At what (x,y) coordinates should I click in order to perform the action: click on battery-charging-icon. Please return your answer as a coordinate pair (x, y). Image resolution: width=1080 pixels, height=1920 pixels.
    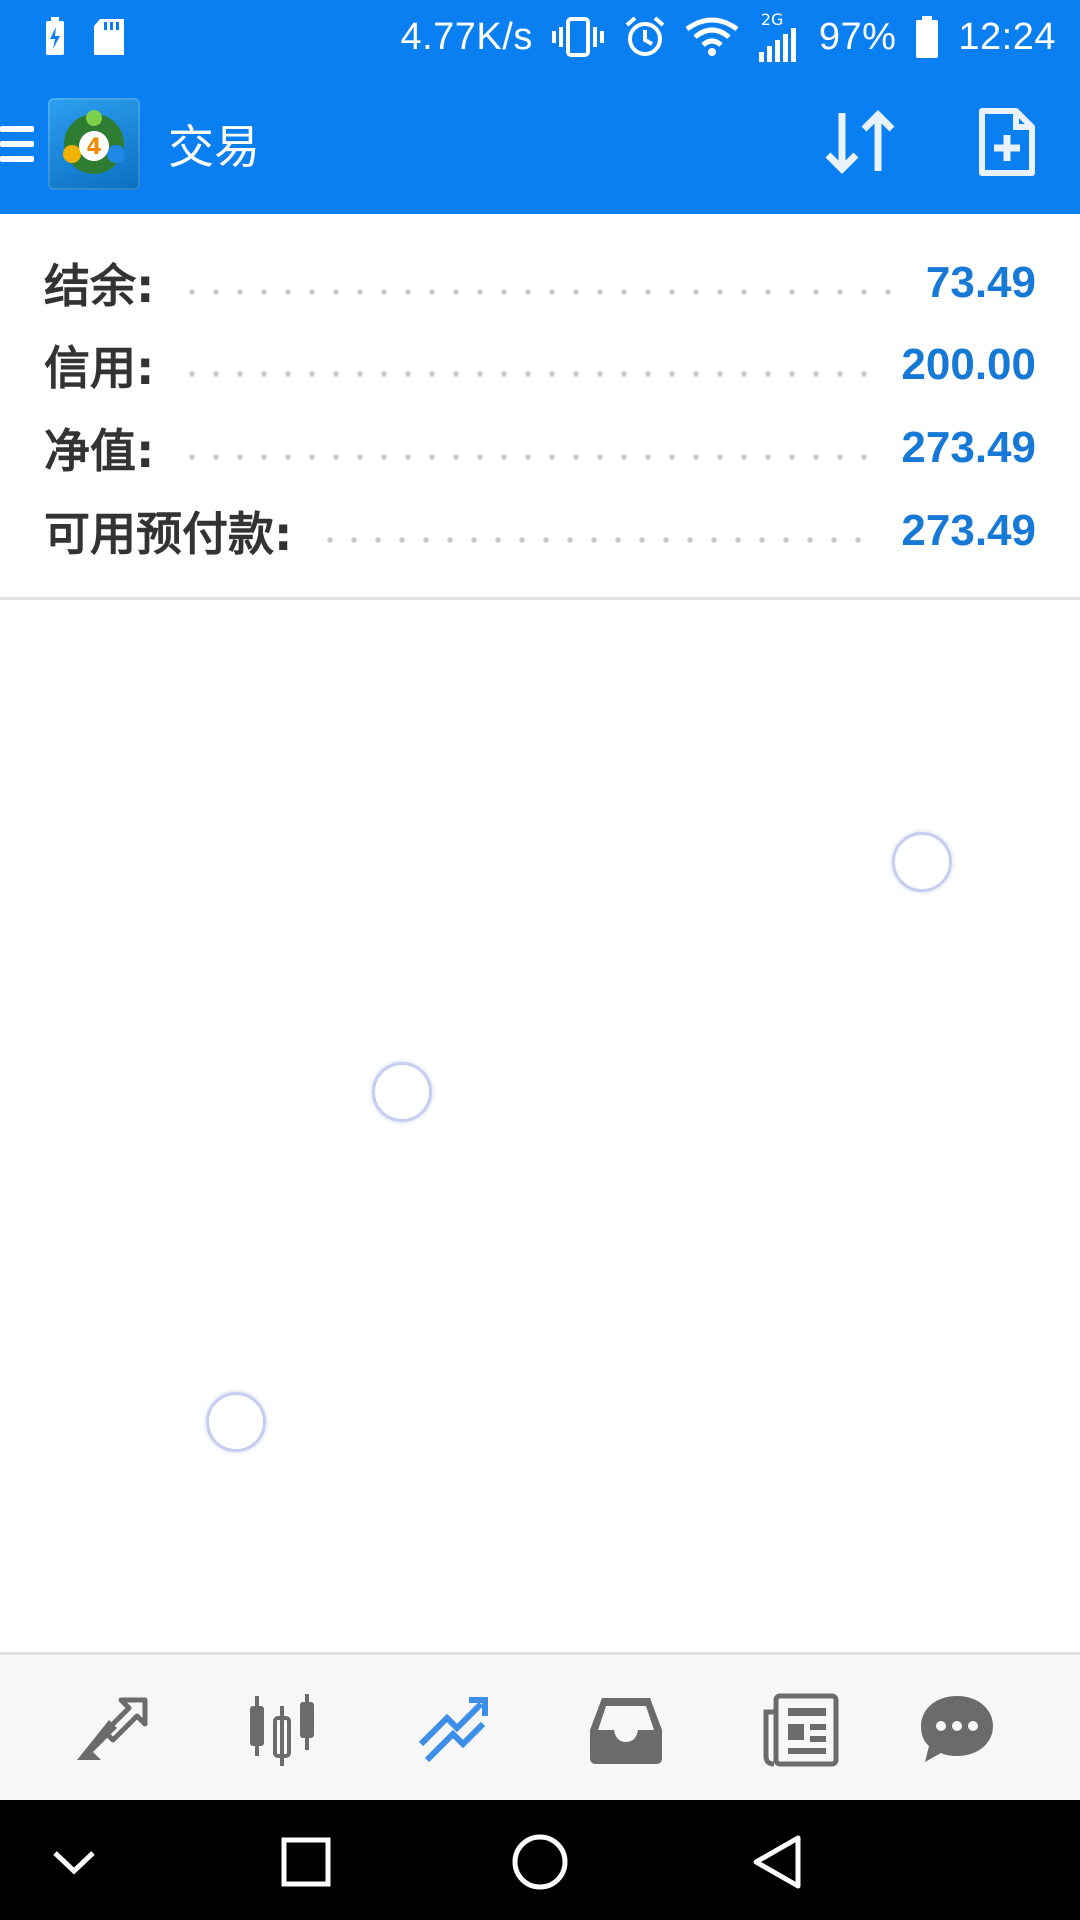
    Looking at the image, I should click on (55, 37).